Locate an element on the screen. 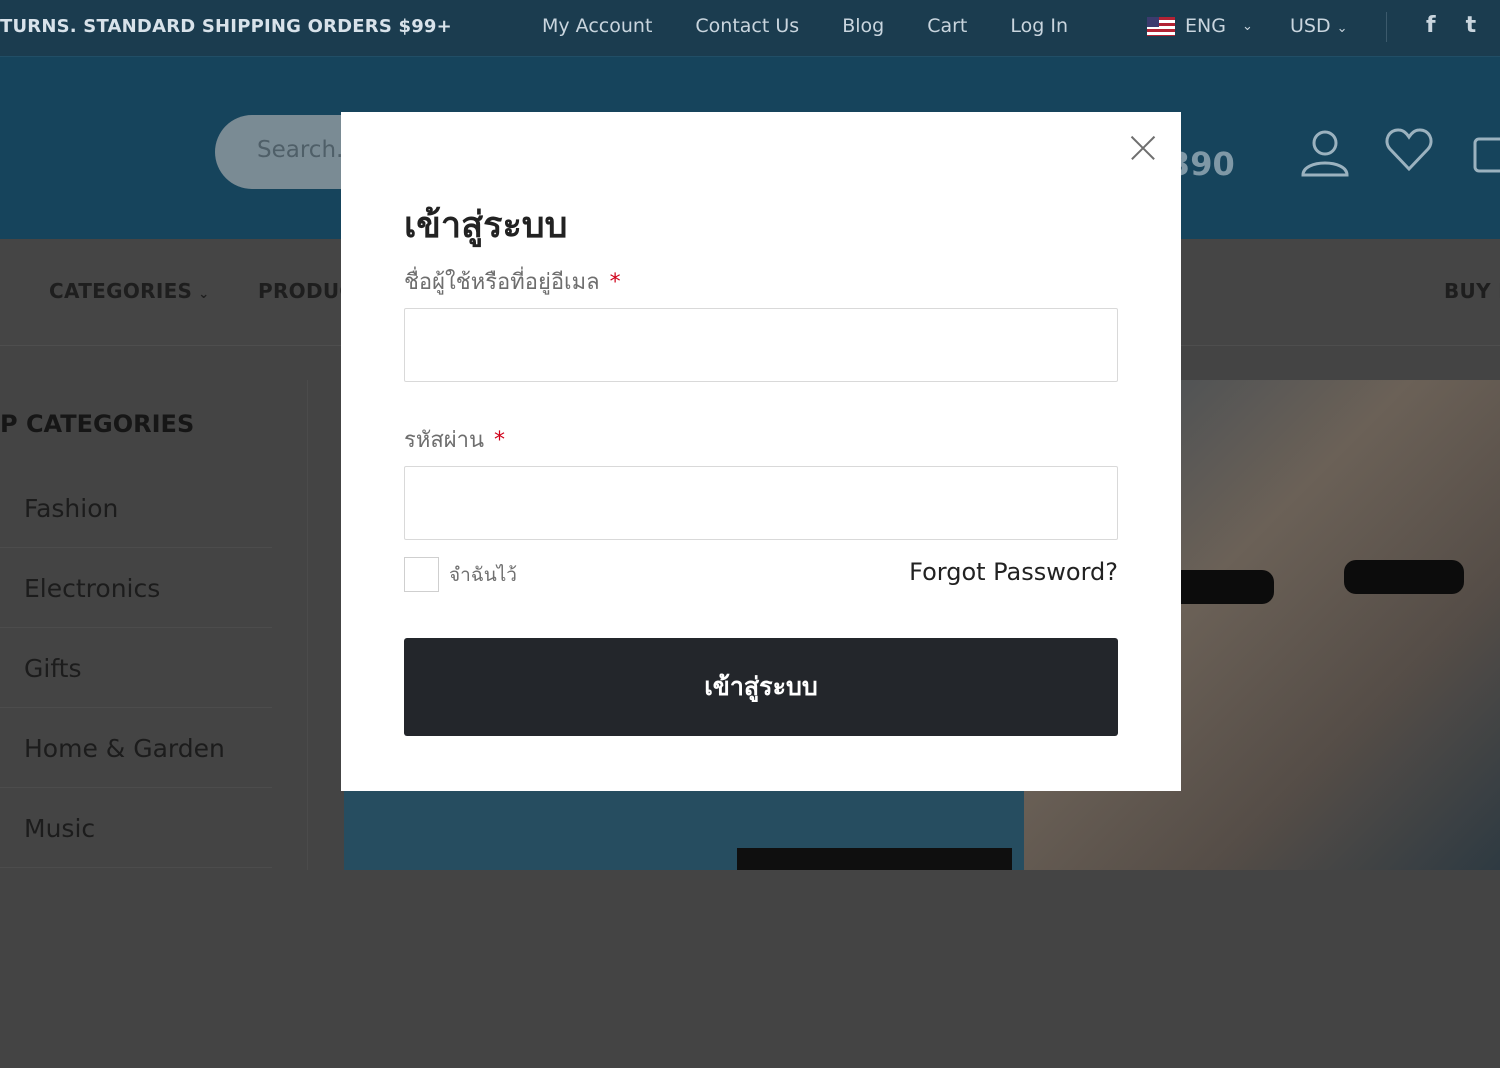  forgot-password-link: Forgot Password? is located at coordinates (1013, 572).